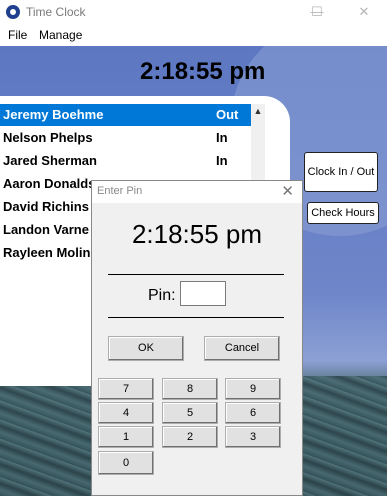 This screenshot has width=387, height=496. I want to click on employee-name: David Richins, so click(46, 206).